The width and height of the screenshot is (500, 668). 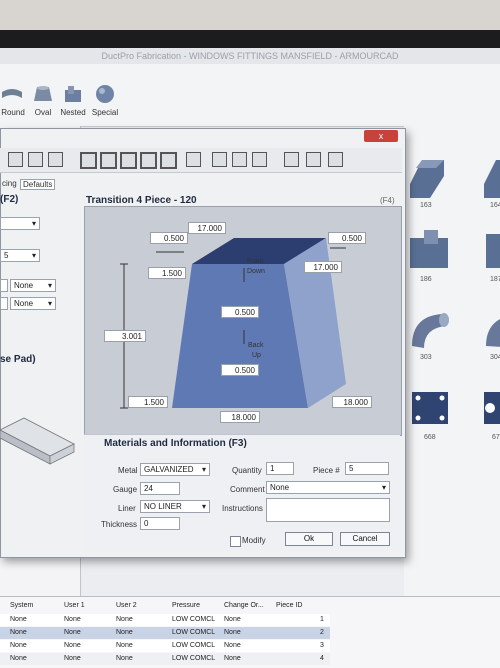 What do you see at coordinates (240, 417) in the screenshot?
I see `dim-bottom-width: 18.000` at bounding box center [240, 417].